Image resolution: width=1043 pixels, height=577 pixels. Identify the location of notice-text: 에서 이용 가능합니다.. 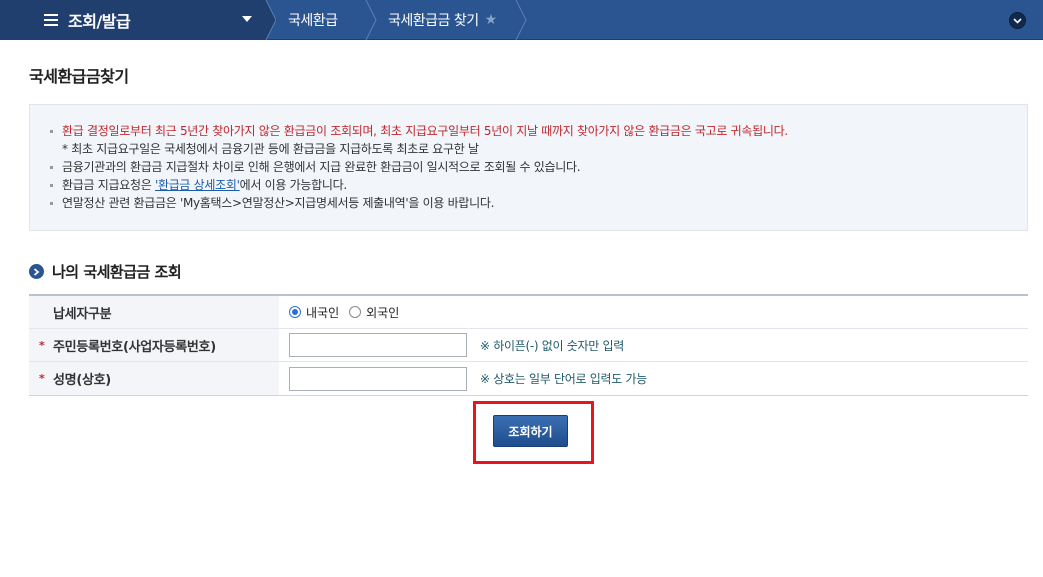
(293, 185).